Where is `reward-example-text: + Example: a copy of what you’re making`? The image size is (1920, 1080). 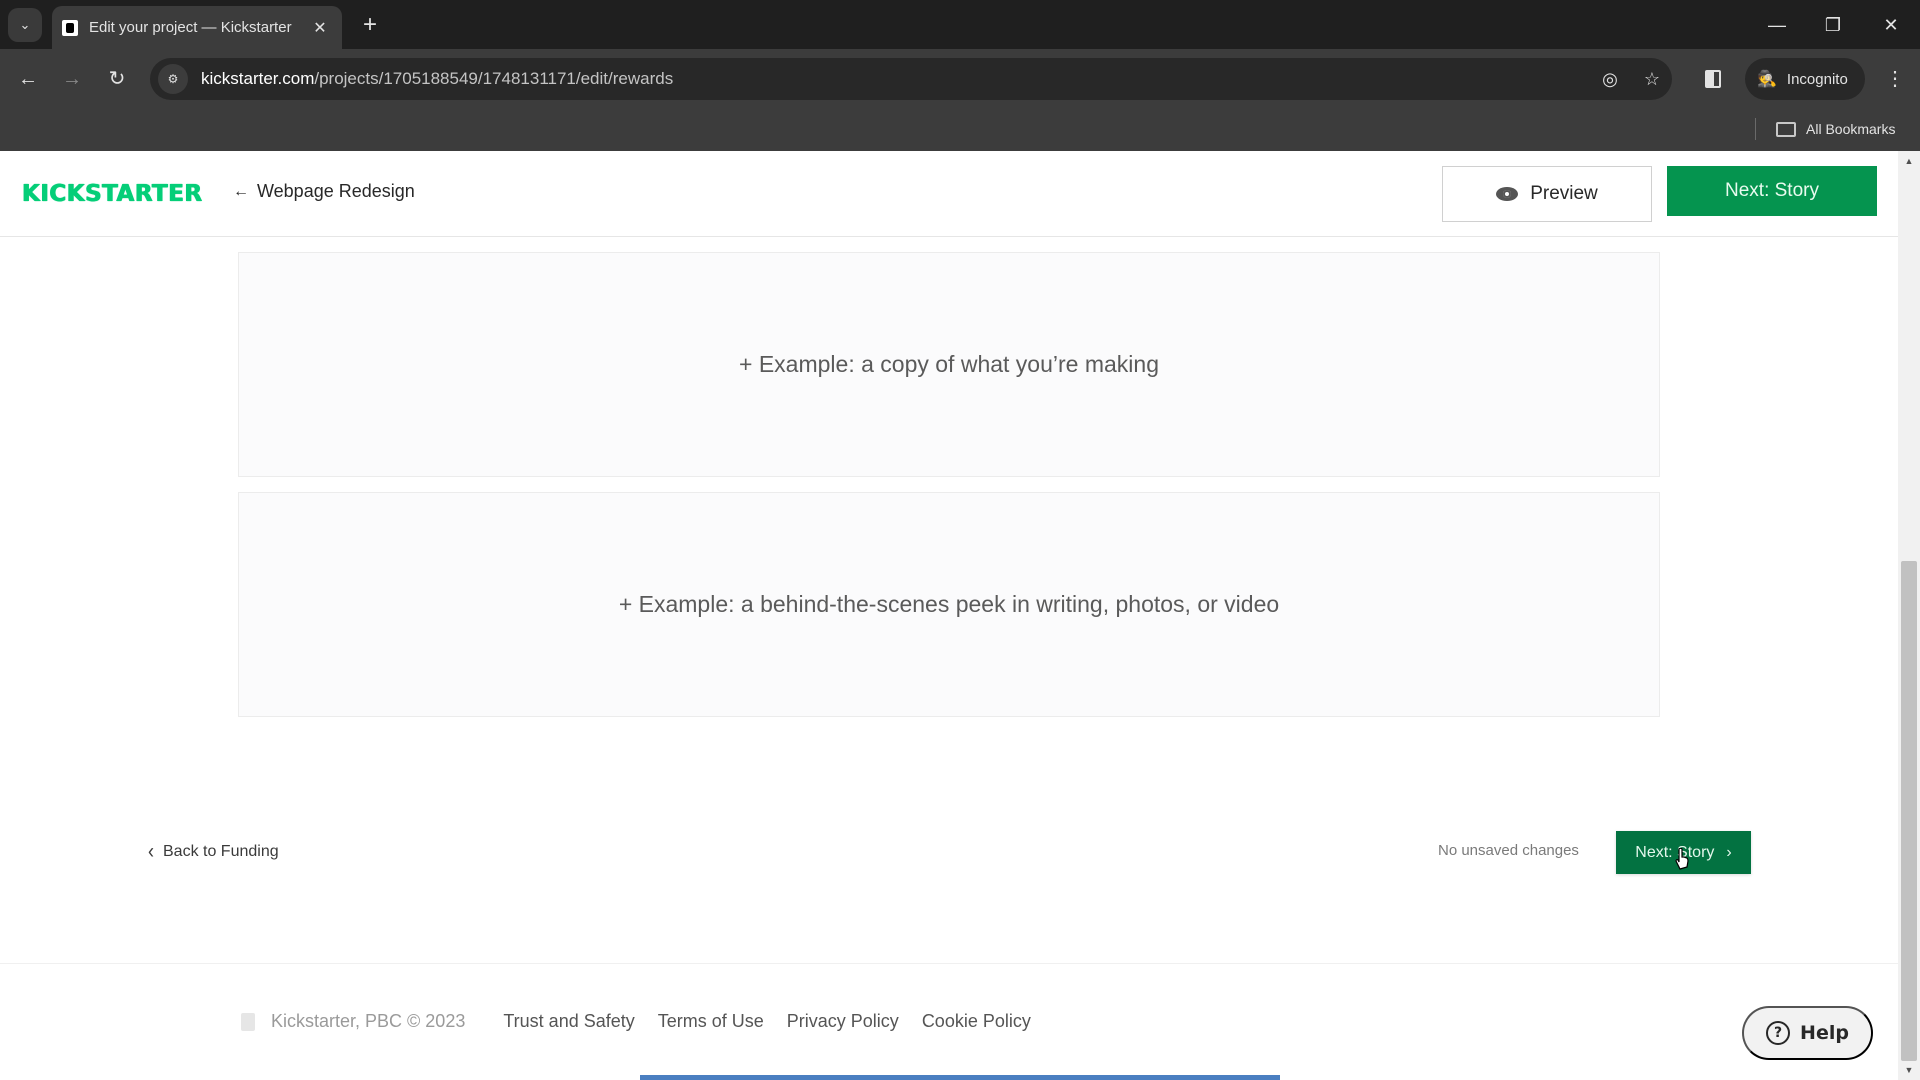 reward-example-text: + Example: a copy of what you’re making is located at coordinates (949, 364).